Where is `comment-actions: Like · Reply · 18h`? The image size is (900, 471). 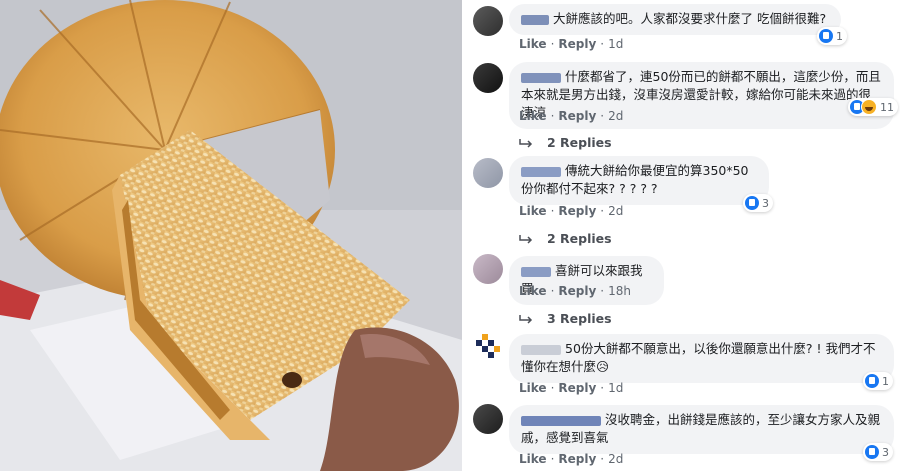 comment-actions: Like · Reply · 18h is located at coordinates (575, 291).